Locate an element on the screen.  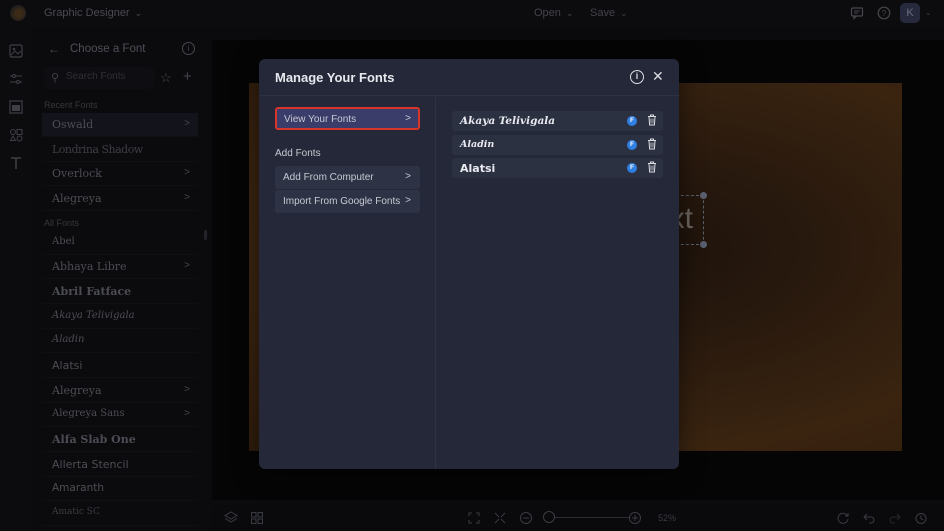
top-bar: Graphic Designer ⌄ Open ⌄ Save ⌄ ? K ⌄ is located at coordinates (472, 14).